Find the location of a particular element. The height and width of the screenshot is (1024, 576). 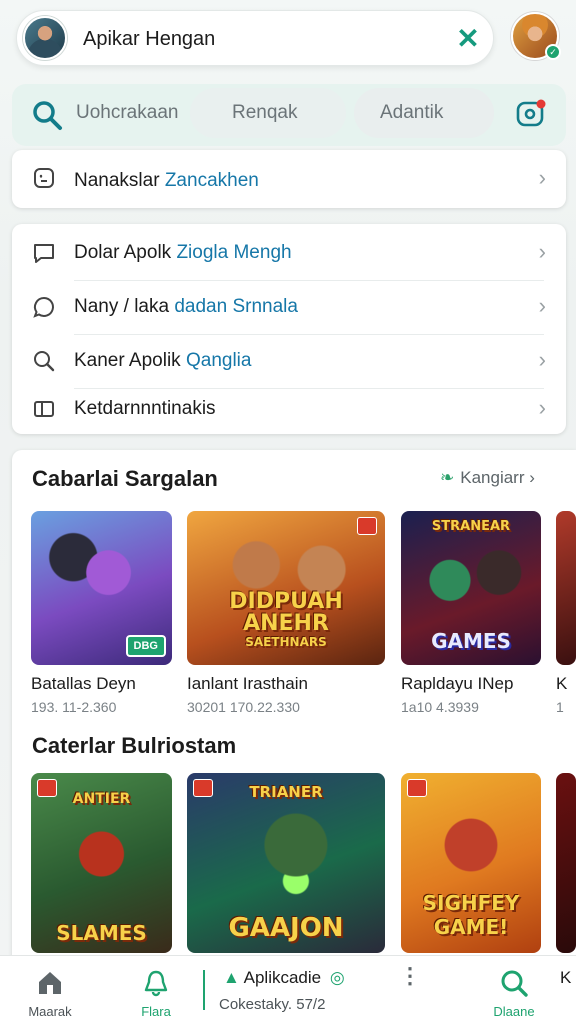

nav-more: ⋮ is located at coordinates (404, 990).